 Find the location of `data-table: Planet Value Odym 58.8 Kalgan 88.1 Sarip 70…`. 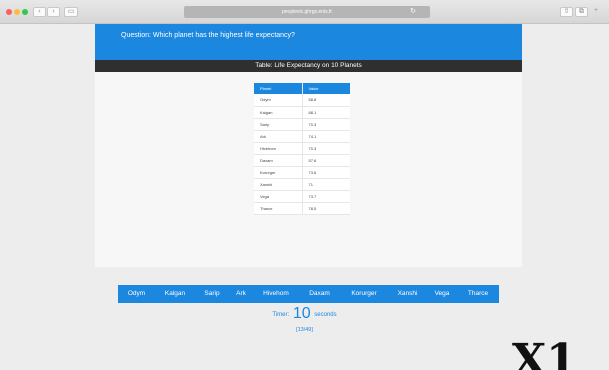

data-table: Planet Value Odym 58.8 Kalgan 88.1 Sarip 70… is located at coordinates (302, 149).